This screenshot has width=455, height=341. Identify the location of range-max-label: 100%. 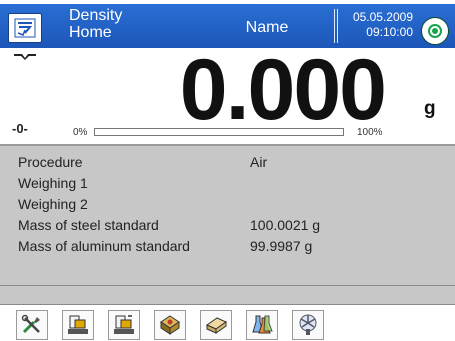
(370, 132).